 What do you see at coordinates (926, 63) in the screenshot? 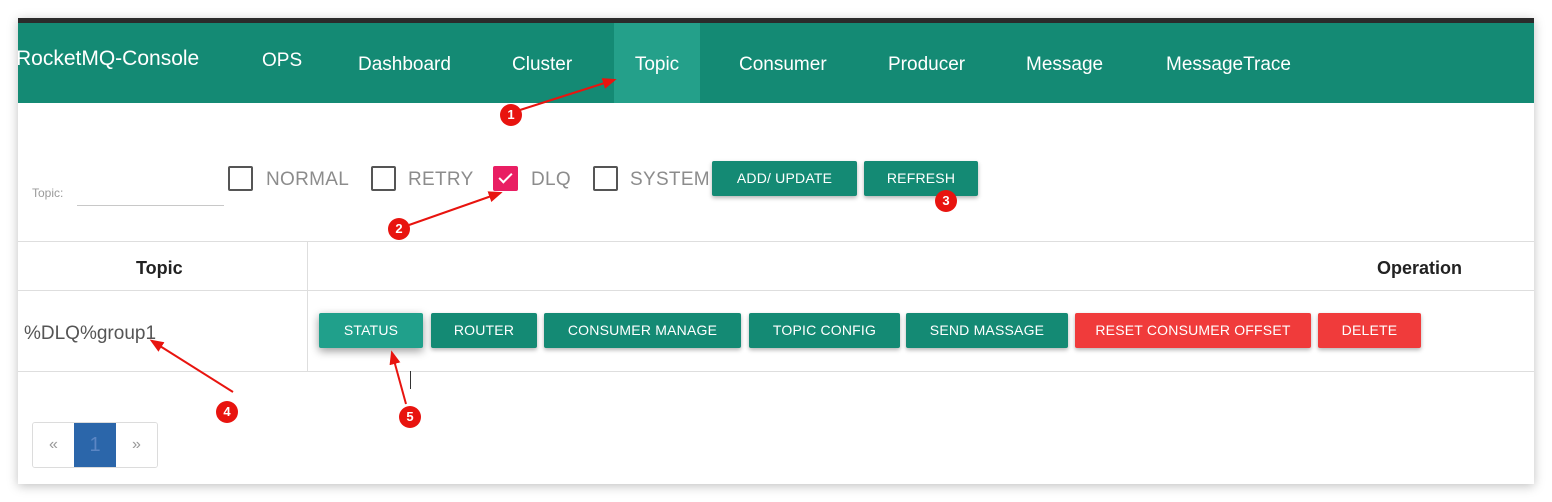
I see `nav-producer: Producer` at bounding box center [926, 63].